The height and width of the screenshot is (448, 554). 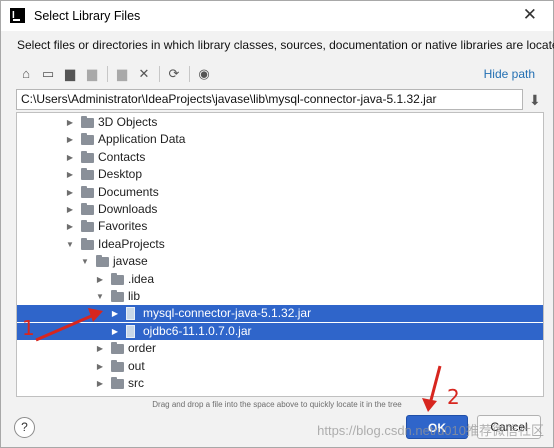 What do you see at coordinates (280, 331) in the screenshot?
I see `tree-row-jar: ▶ ojdbc6-11.1.0.7.0.jar` at bounding box center [280, 331].